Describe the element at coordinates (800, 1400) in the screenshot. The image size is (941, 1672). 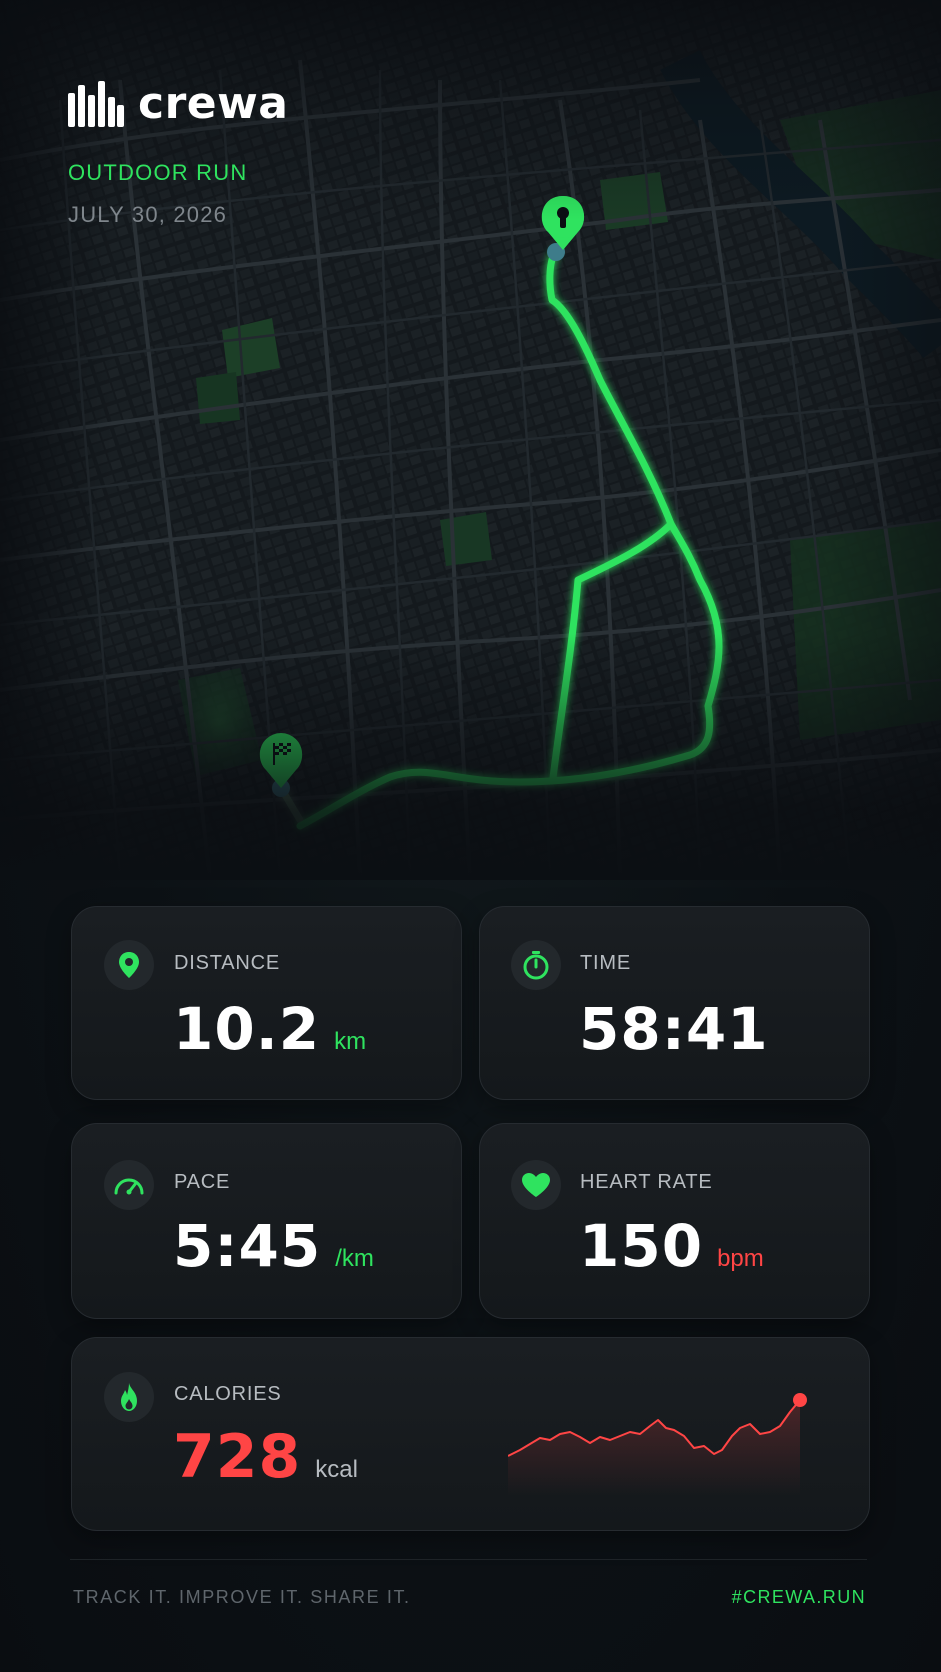
I see `sparkline-end-dot` at that location.